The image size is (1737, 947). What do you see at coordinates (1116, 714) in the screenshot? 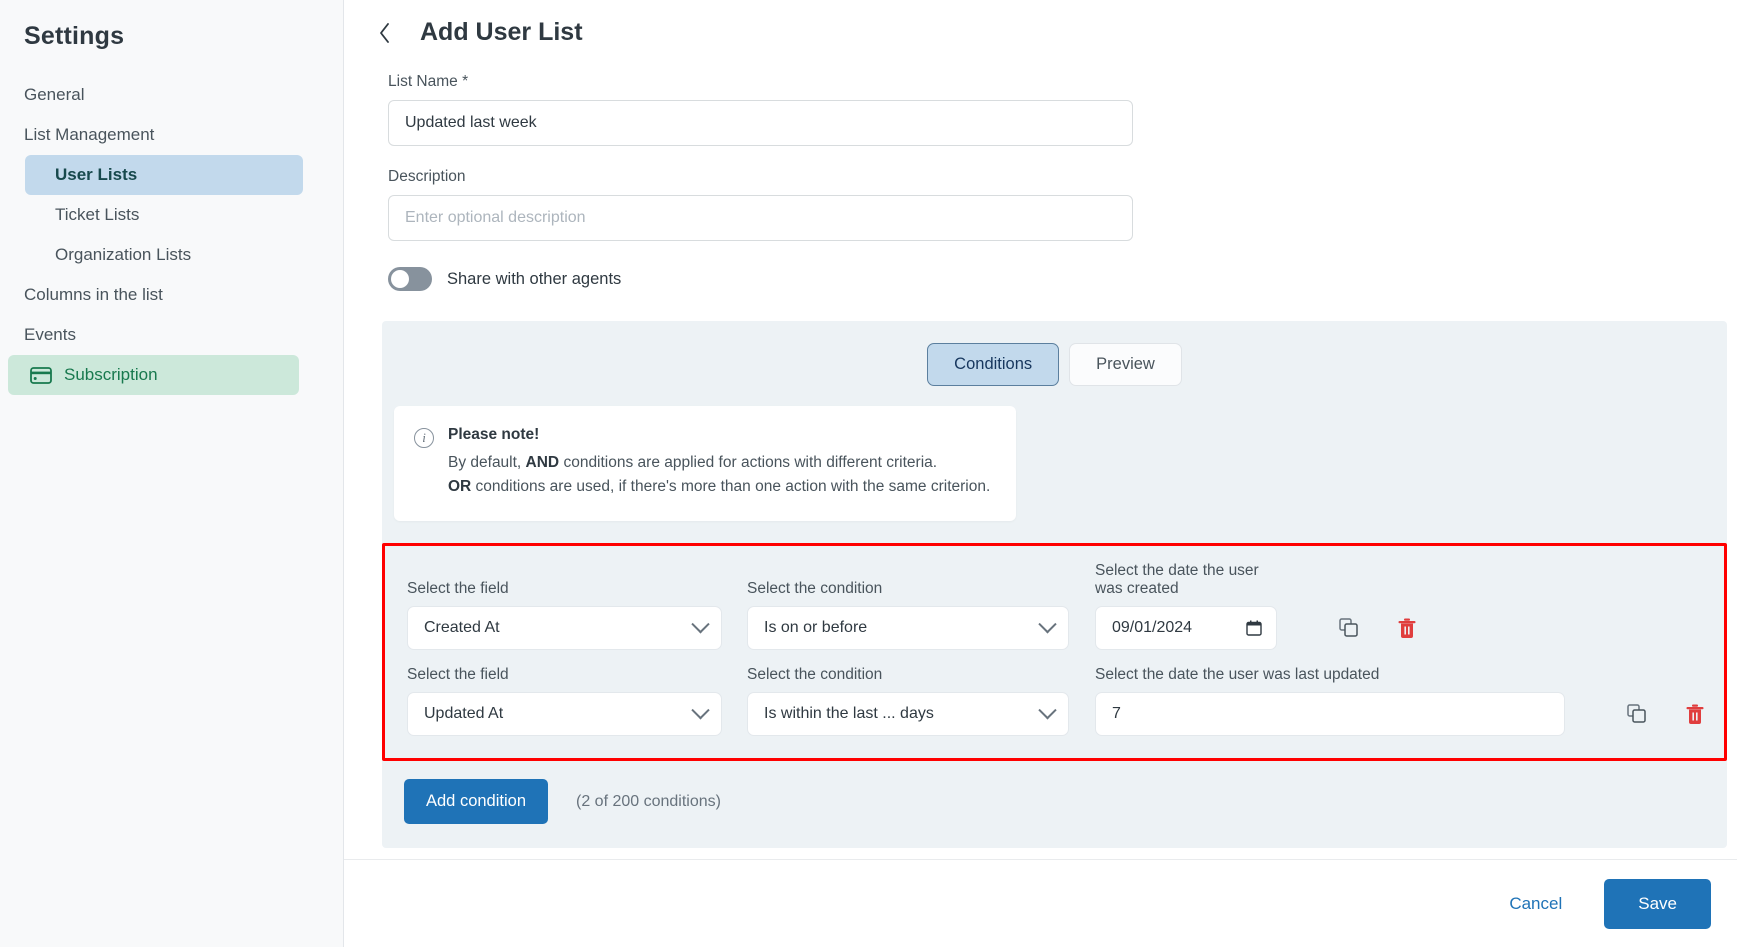
I see `days-number-value: 7` at bounding box center [1116, 714].